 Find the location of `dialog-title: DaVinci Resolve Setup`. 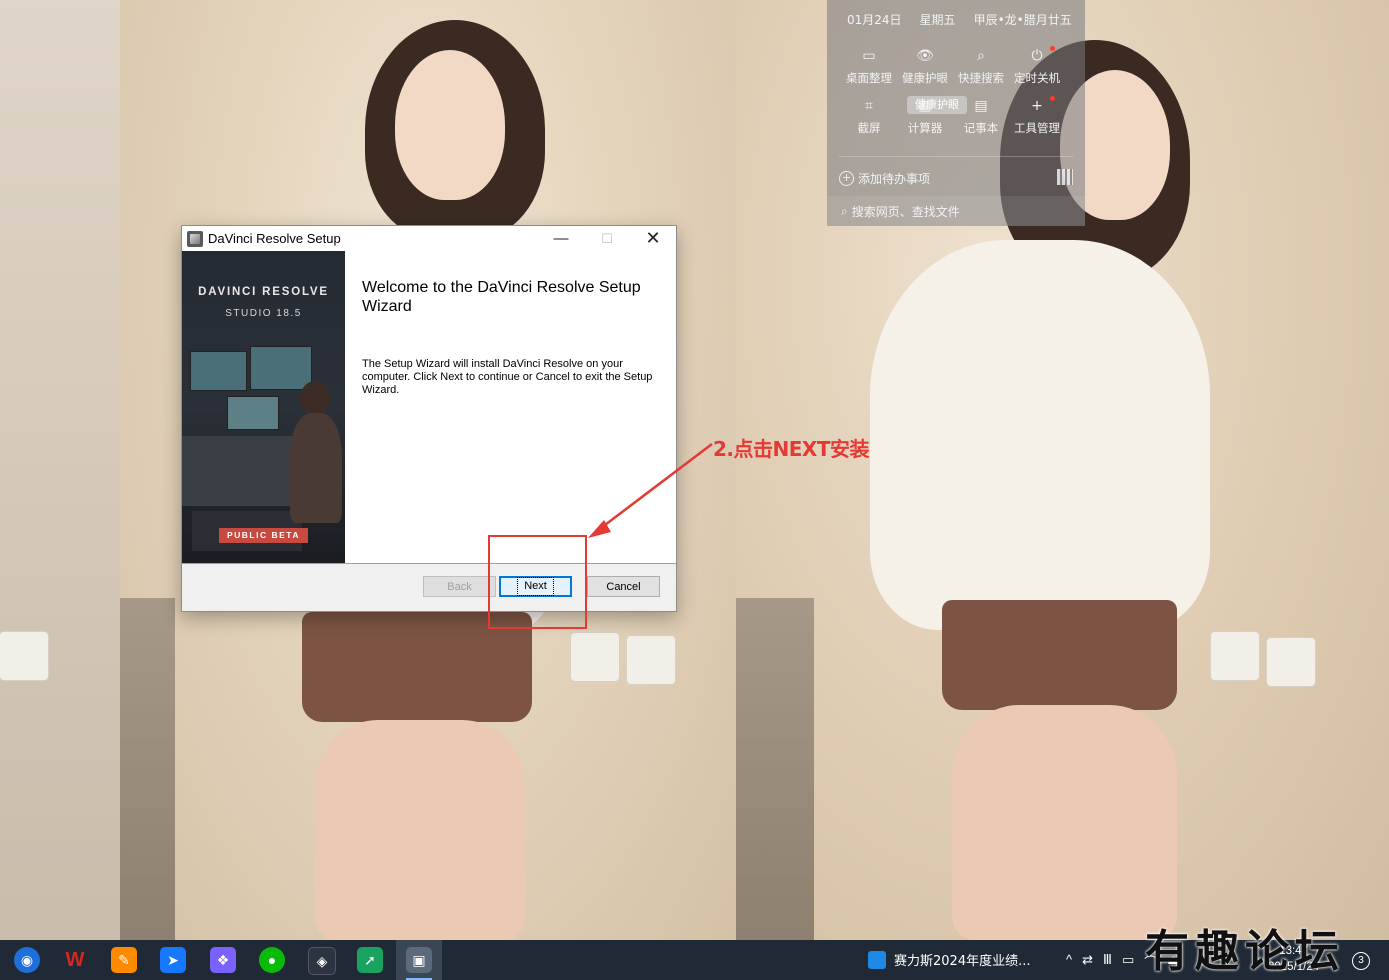

dialog-title: DaVinci Resolve Setup is located at coordinates (274, 238).